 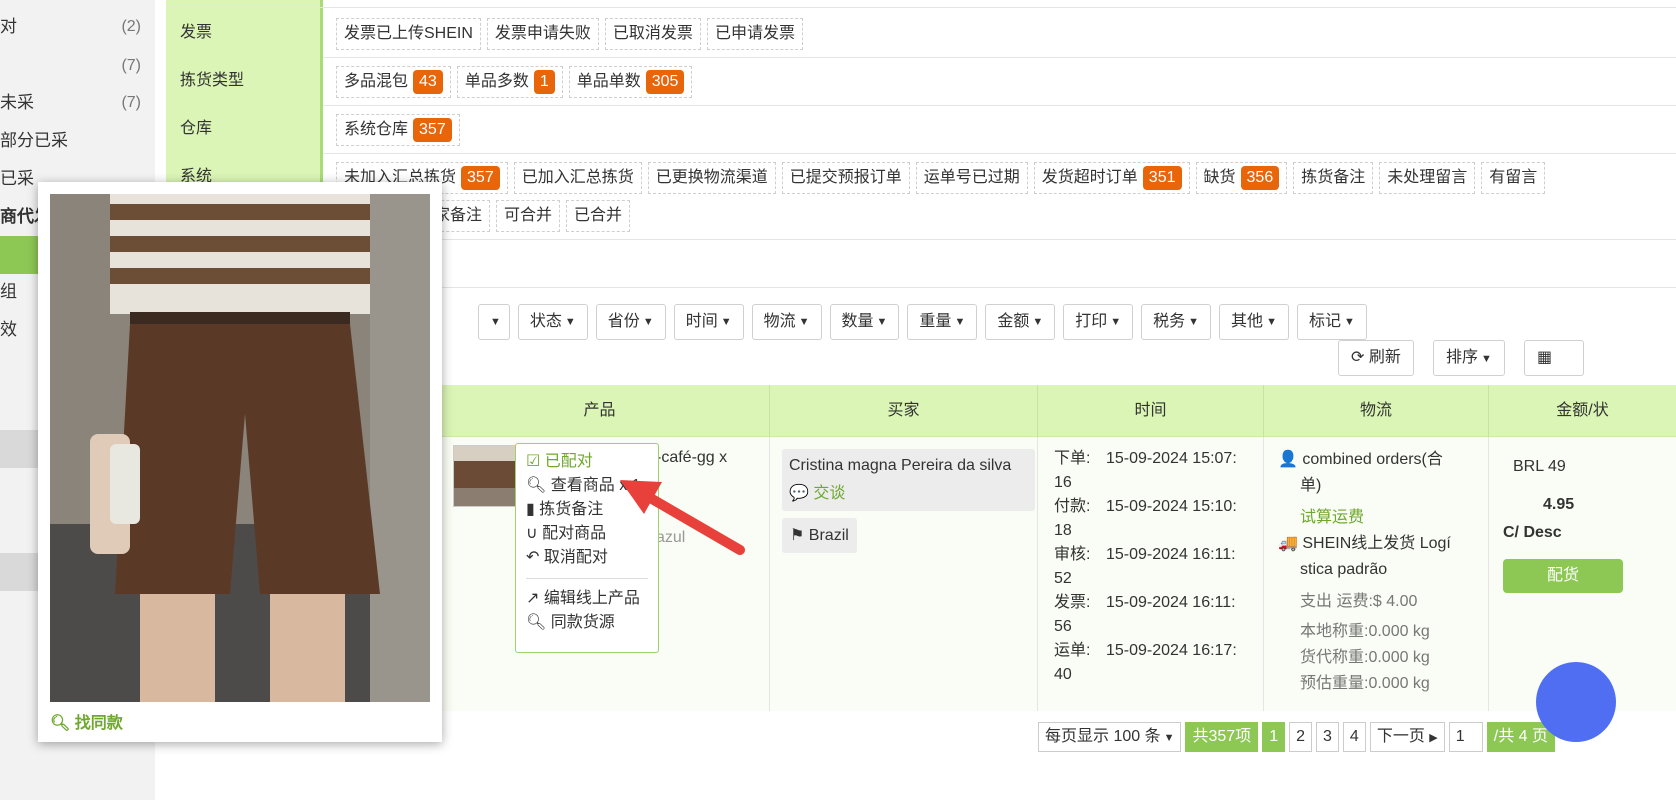 What do you see at coordinates (1427, 178) in the screenshot?
I see `filter-tag: 未处理留言` at bounding box center [1427, 178].